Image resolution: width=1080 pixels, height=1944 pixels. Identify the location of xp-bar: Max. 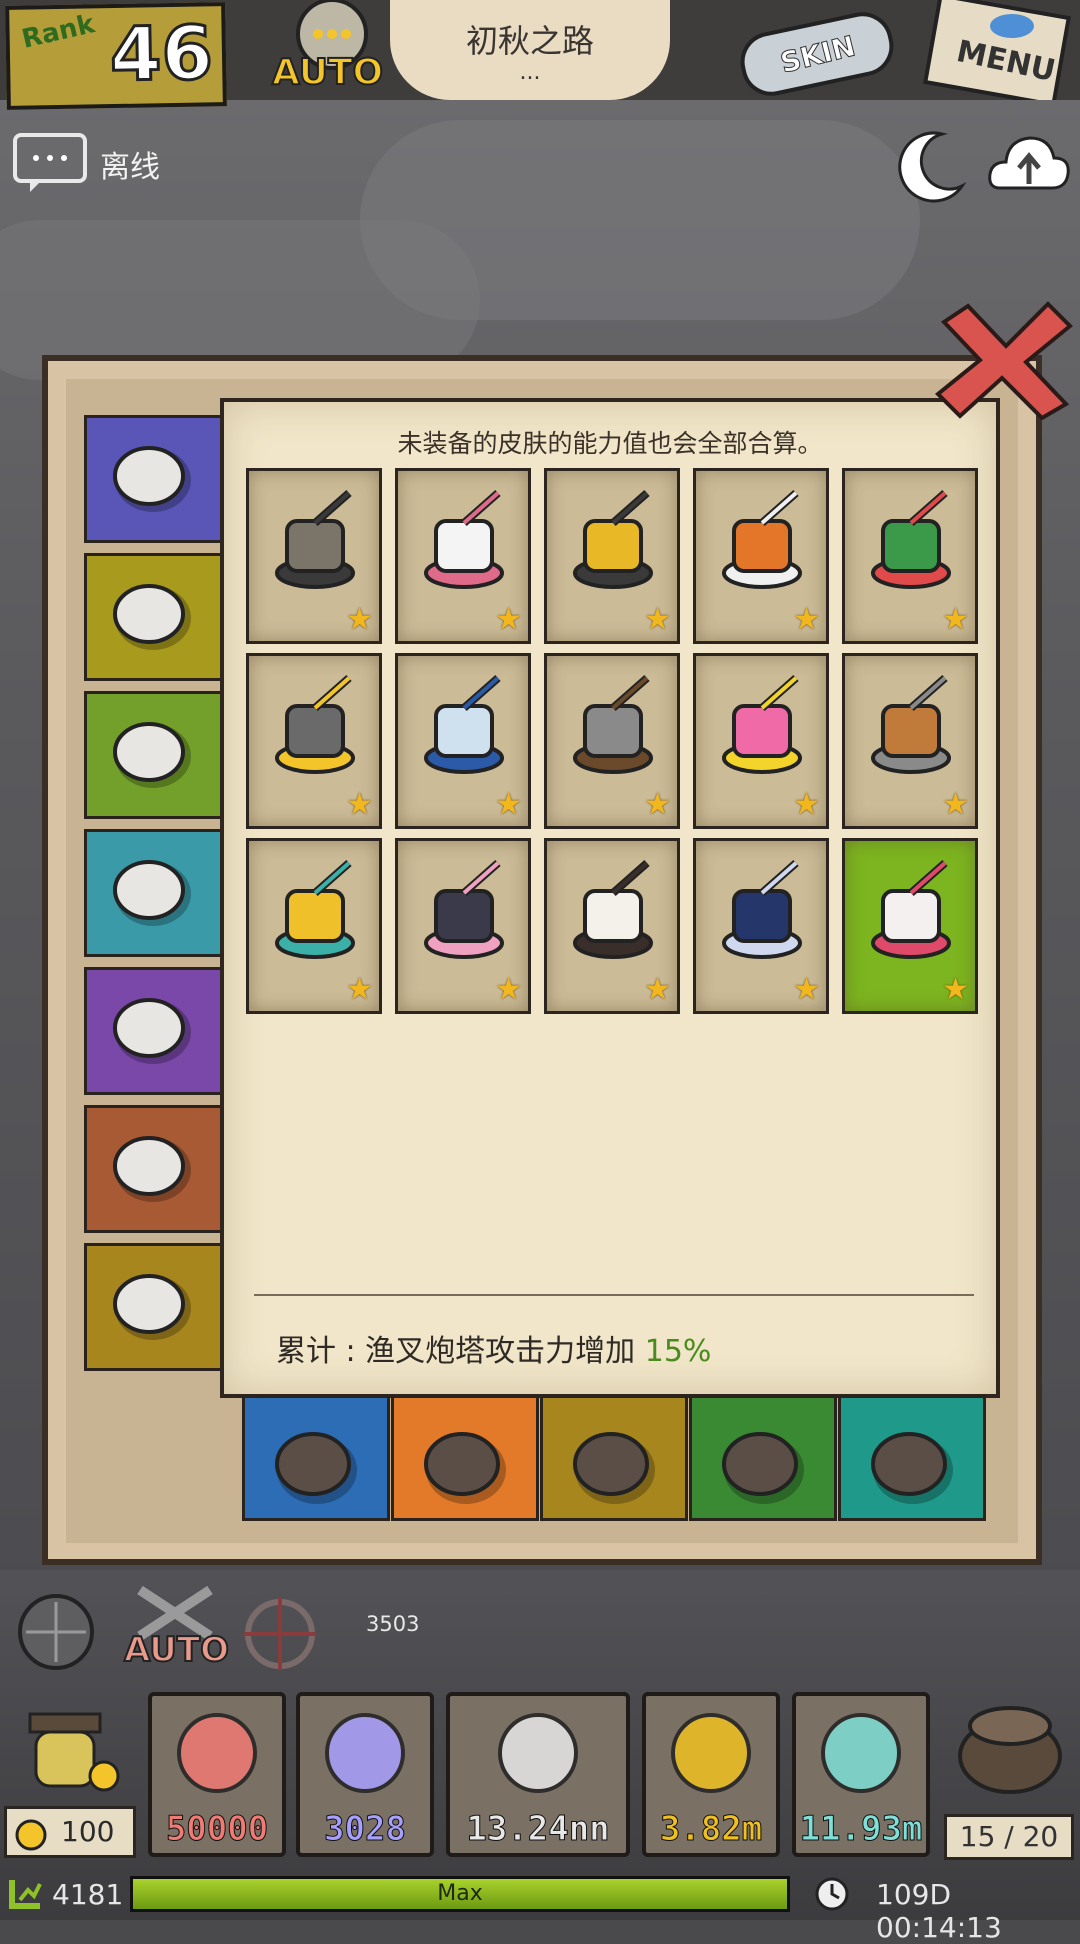
(460, 1894).